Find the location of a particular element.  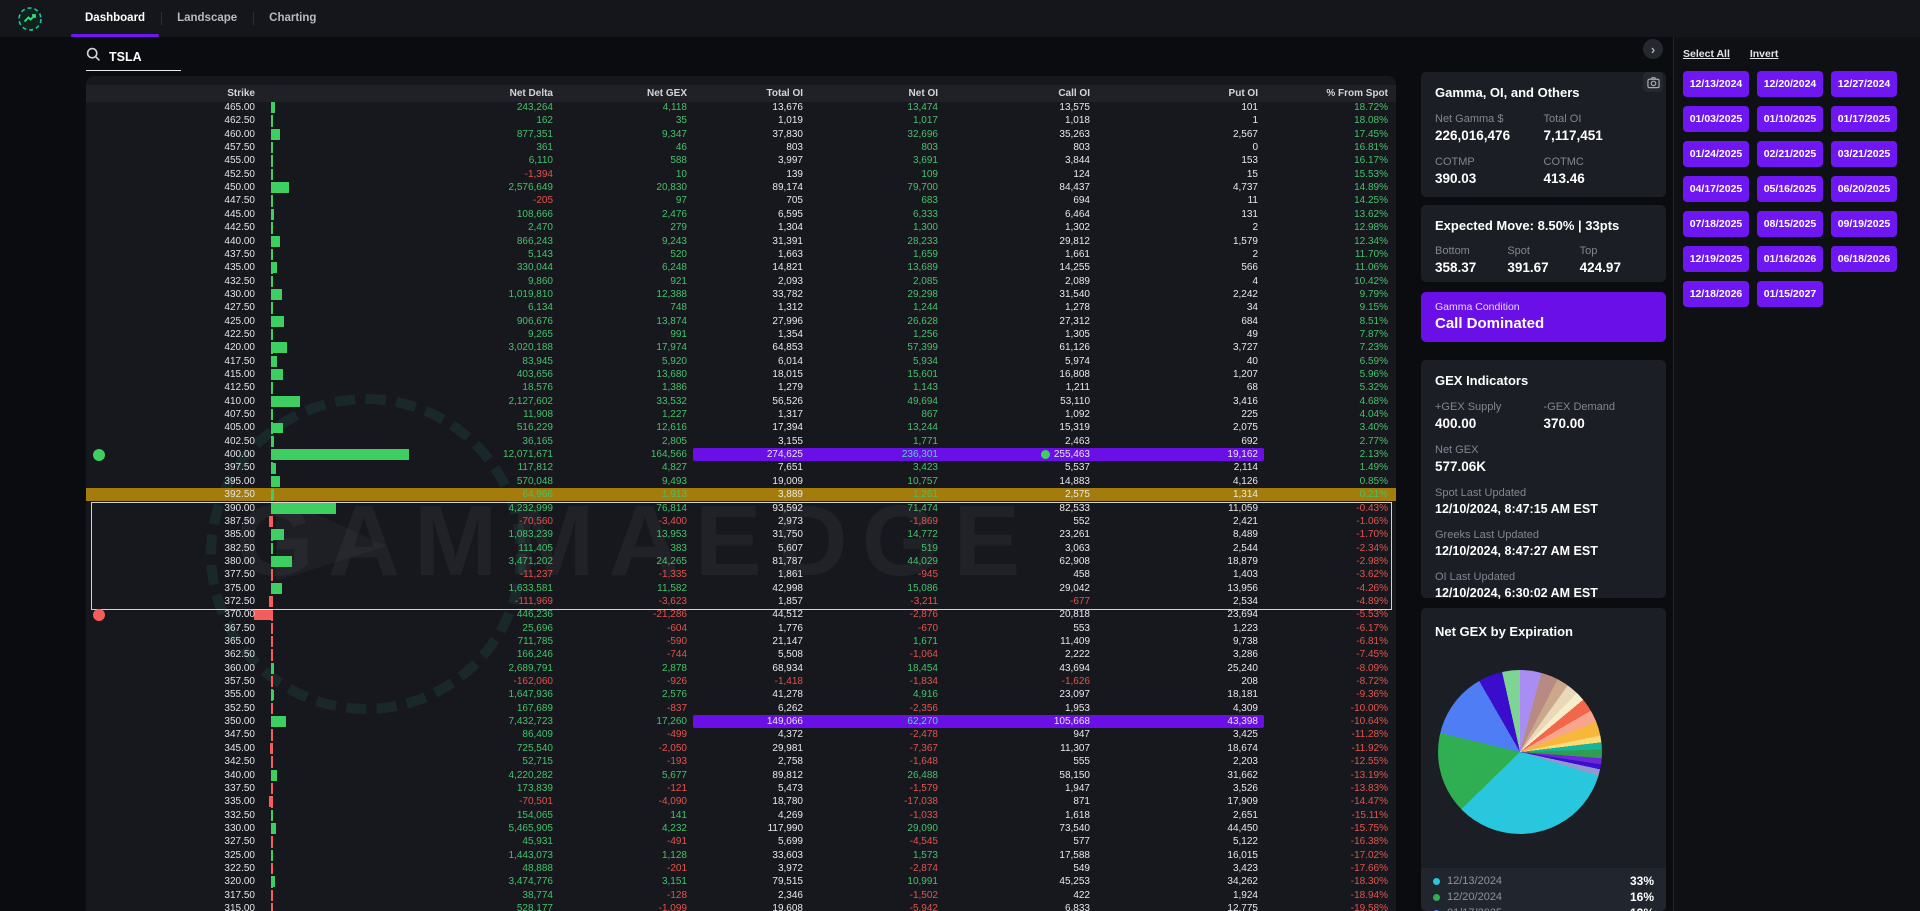

tab-landscape: Landscape is located at coordinates (207, 18).